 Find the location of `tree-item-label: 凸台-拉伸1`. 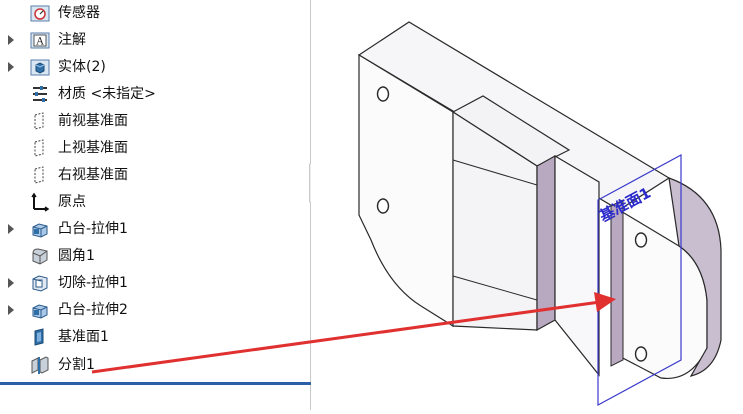

tree-item-label: 凸台-拉伸1 is located at coordinates (93, 229).